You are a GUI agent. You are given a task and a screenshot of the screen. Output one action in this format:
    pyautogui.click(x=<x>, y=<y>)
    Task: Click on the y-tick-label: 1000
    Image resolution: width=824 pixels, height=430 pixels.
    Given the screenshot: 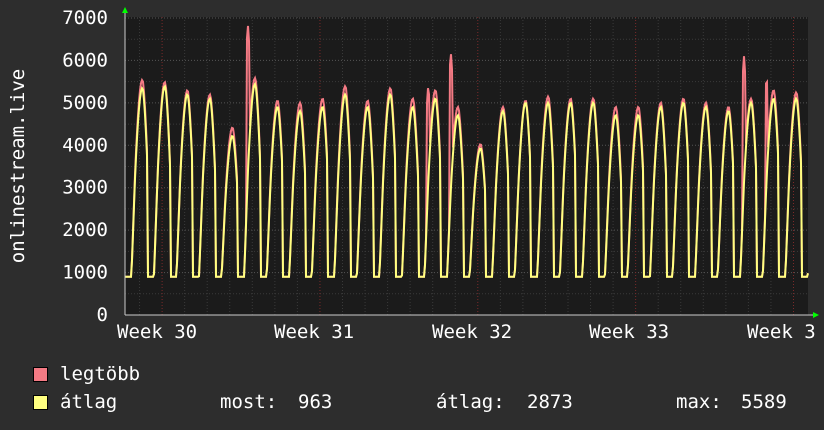 What is the action you would take?
    pyautogui.click(x=85, y=273)
    